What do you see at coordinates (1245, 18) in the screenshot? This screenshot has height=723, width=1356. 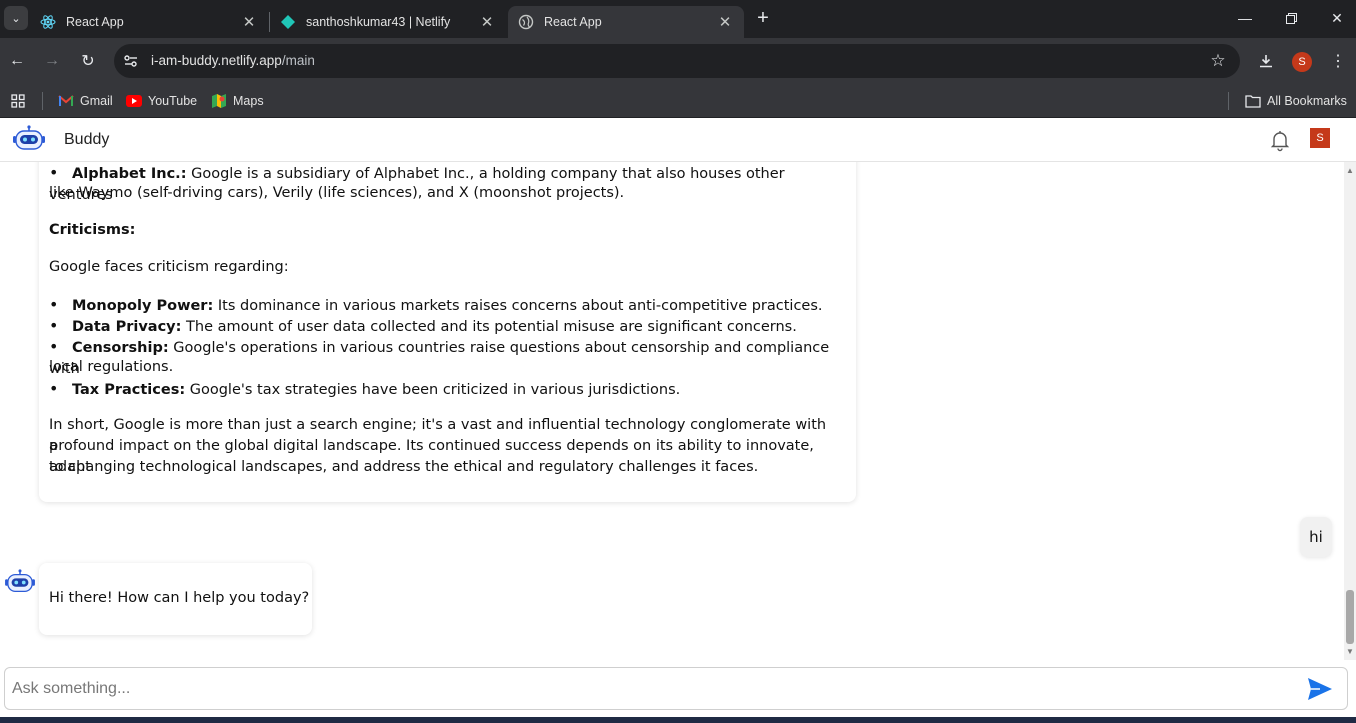 I see `minimize-icon: —` at bounding box center [1245, 18].